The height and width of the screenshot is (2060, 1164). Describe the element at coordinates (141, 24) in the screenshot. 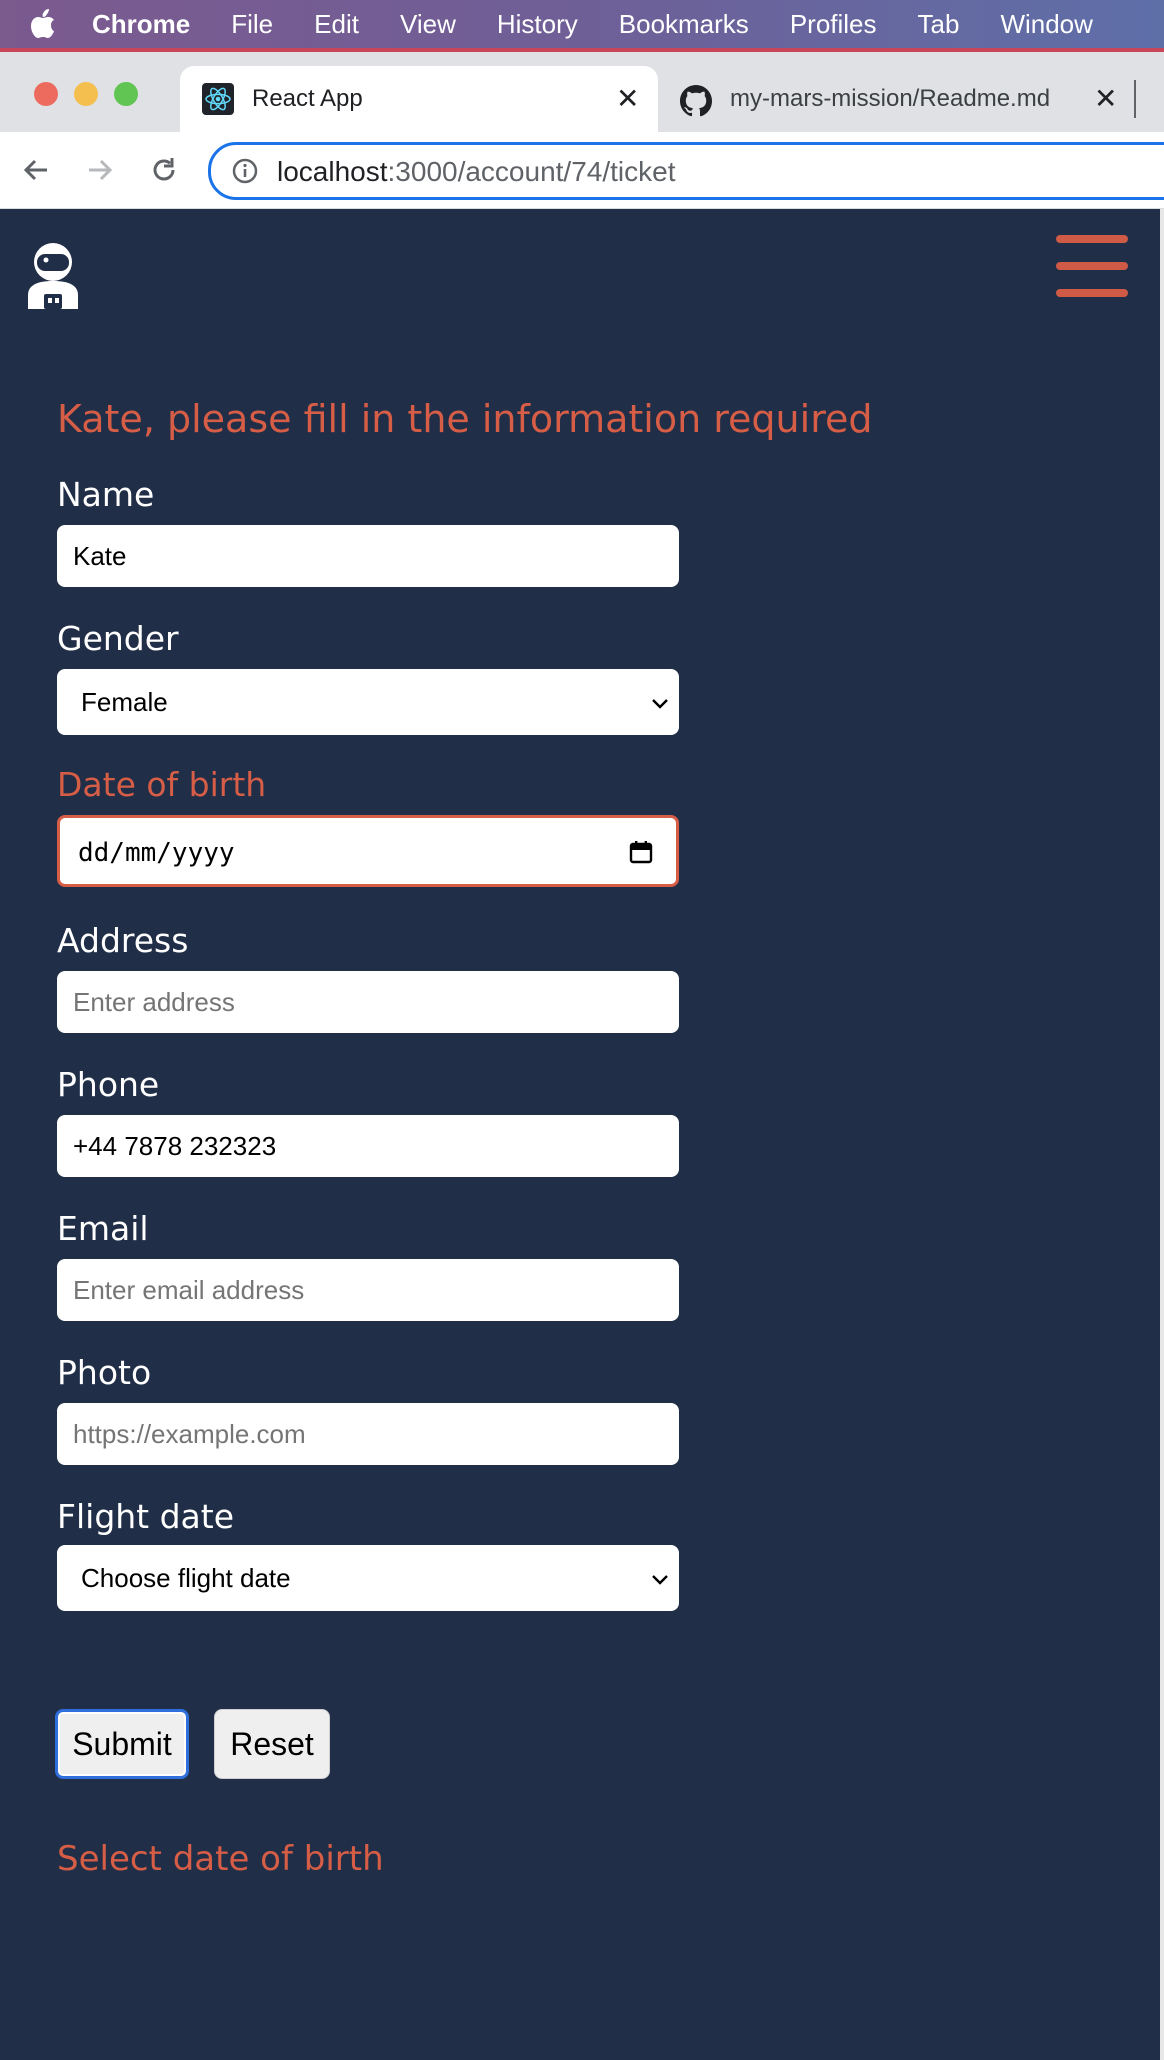

I see `menu-chrome: Chrome` at that location.